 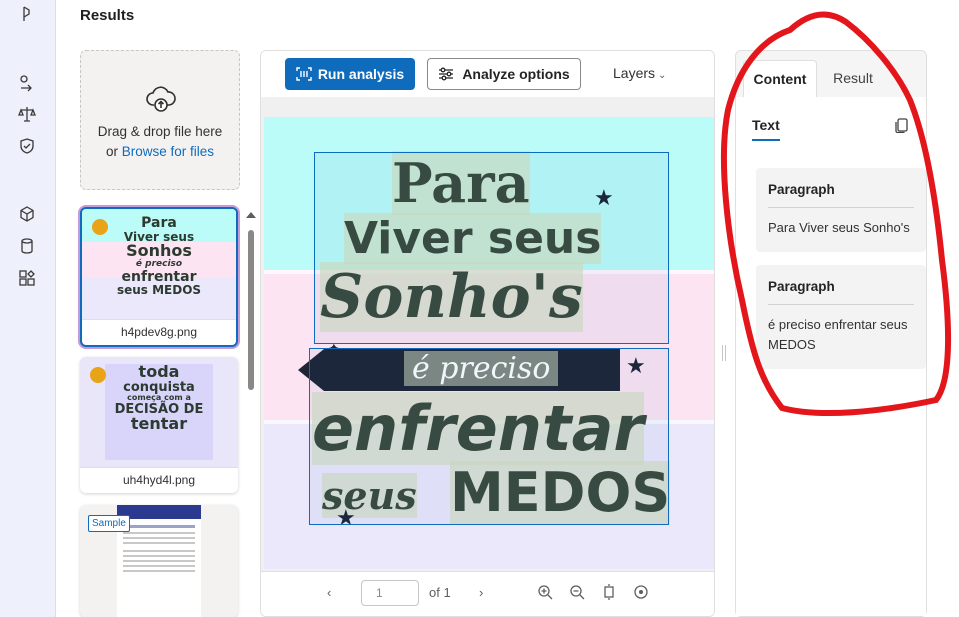 I want to click on analyze-options-label: Analyze options, so click(x=516, y=74).